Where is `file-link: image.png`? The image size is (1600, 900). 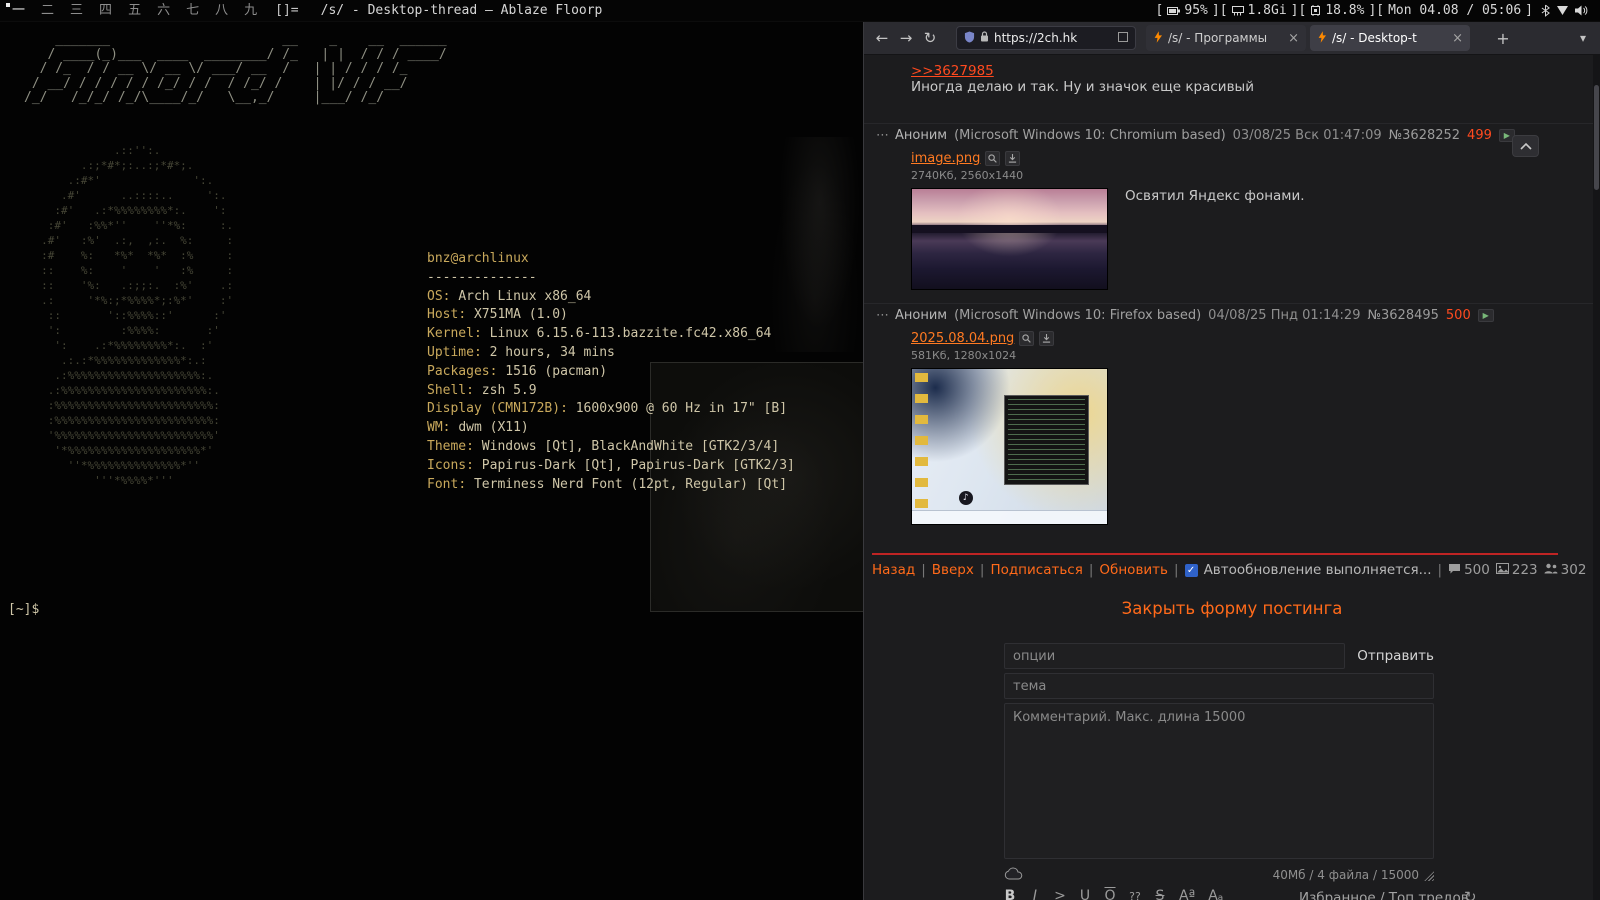
file-link: image.png is located at coordinates (945, 158).